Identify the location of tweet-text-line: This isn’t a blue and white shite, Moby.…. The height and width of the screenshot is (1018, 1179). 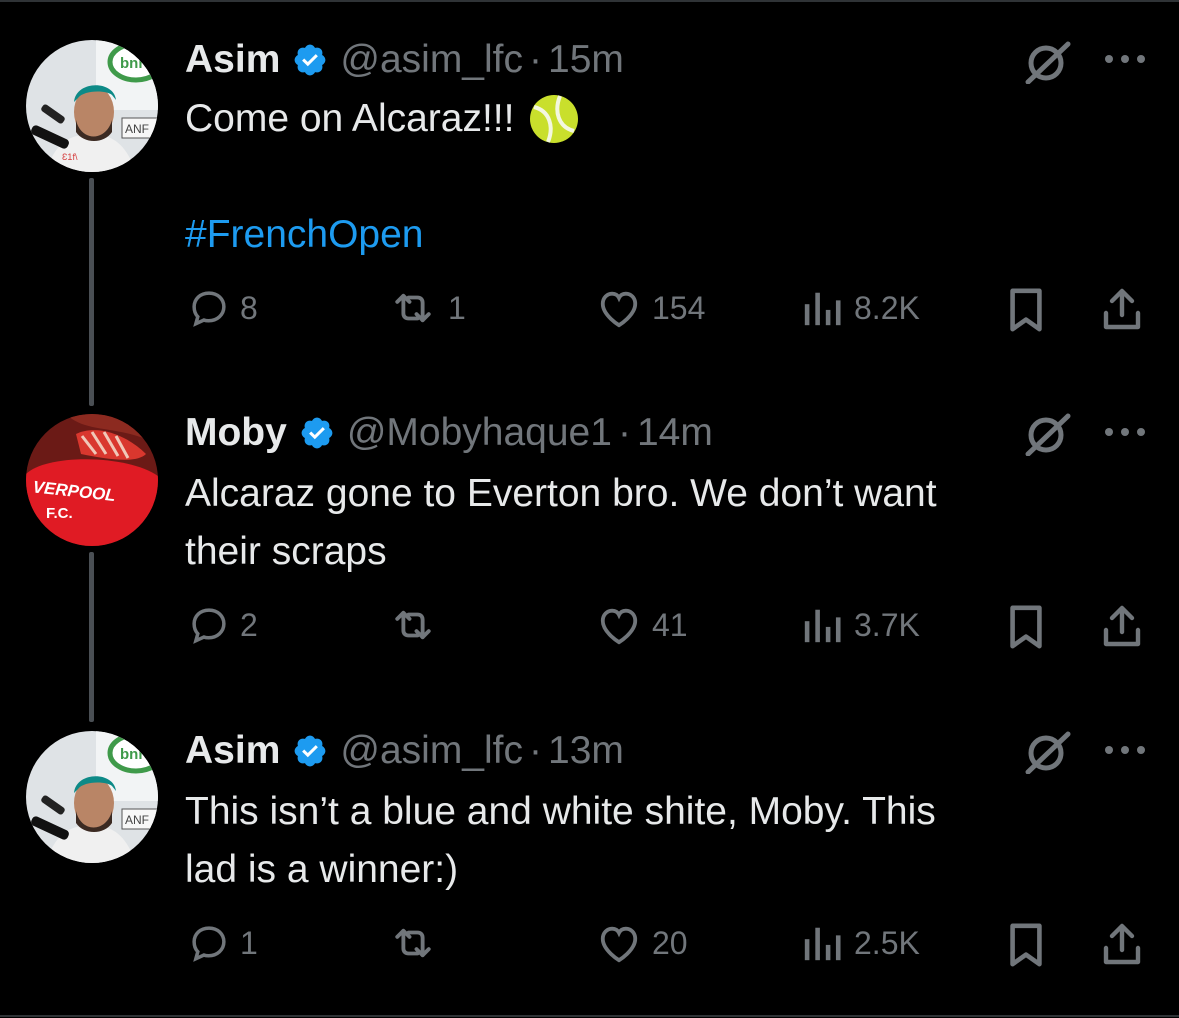
(560, 811).